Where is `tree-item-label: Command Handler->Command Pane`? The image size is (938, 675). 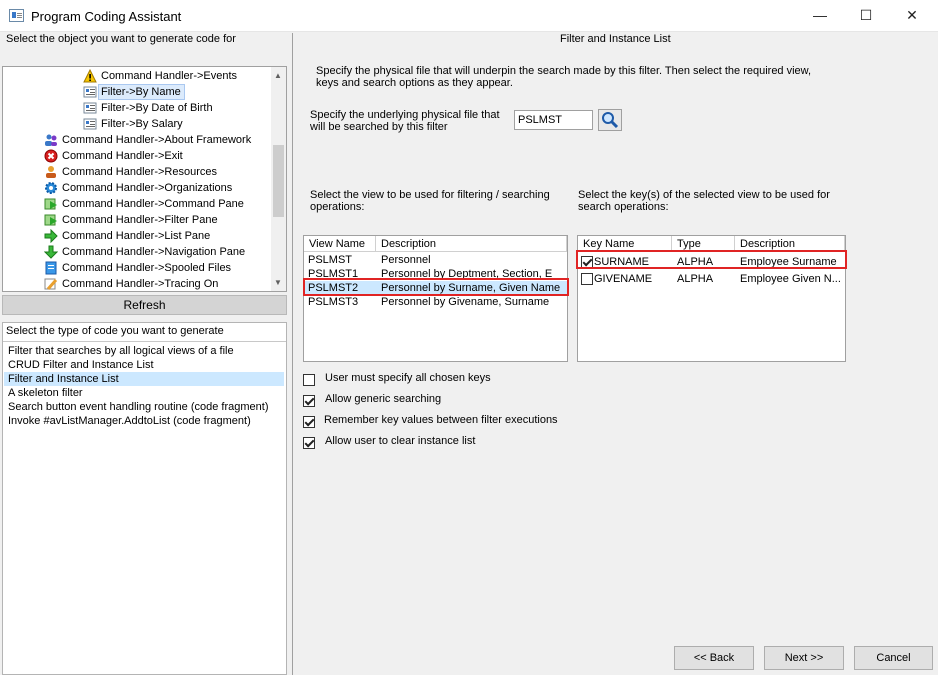
tree-item-label: Command Handler->Command Pane is located at coordinates (153, 204).